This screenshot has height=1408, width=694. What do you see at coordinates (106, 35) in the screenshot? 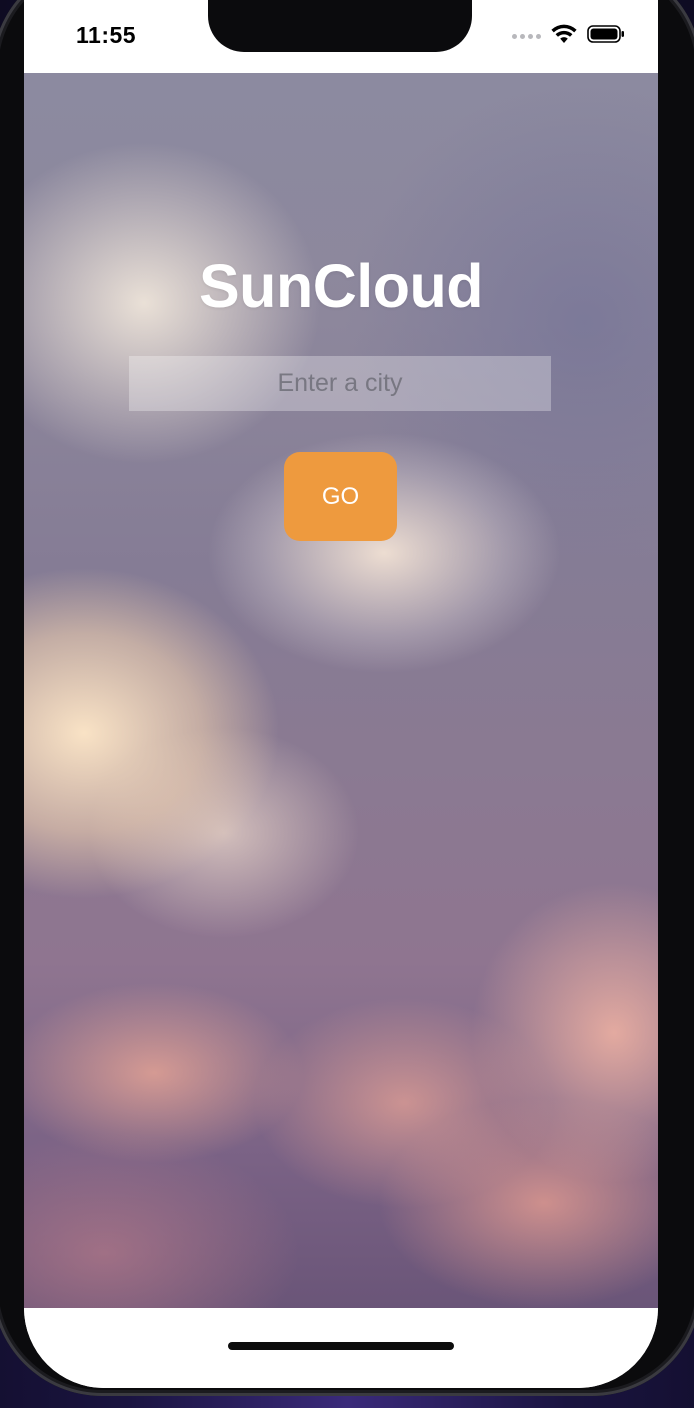
I see `status-time: 11:55` at bounding box center [106, 35].